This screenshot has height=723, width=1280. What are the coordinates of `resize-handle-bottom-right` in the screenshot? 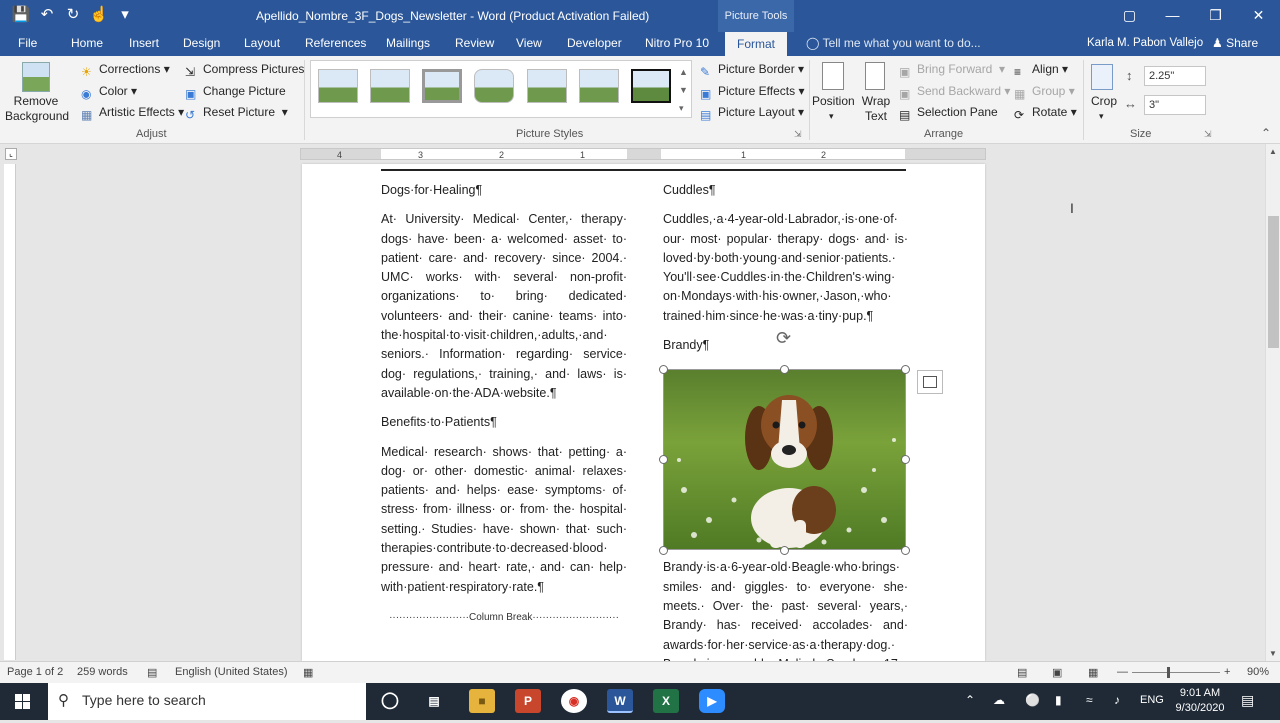 It's located at (905, 550).